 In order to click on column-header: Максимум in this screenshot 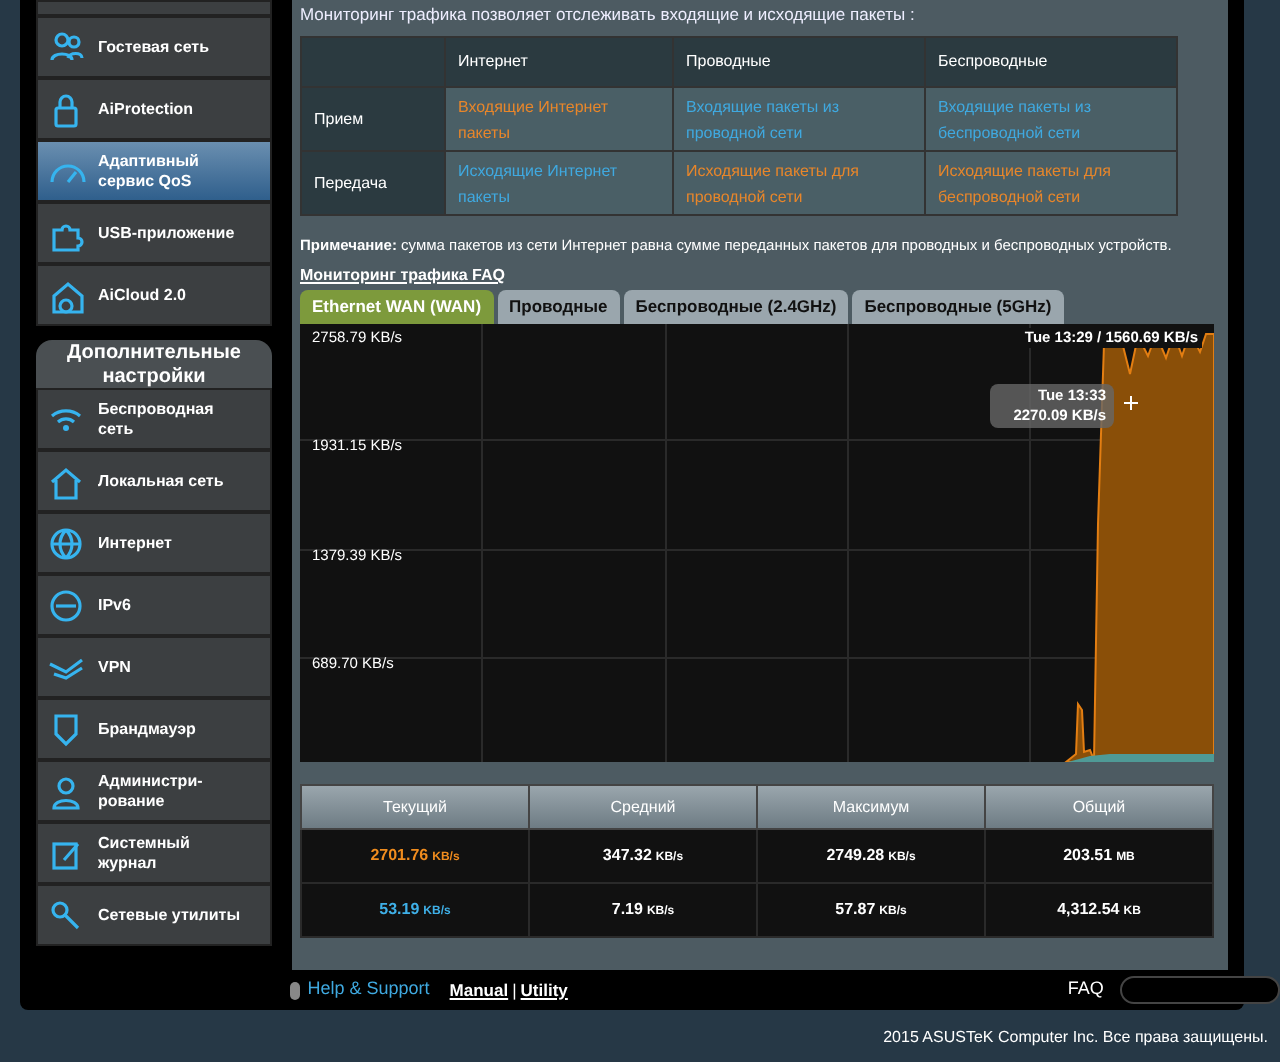, I will do `click(871, 807)`.